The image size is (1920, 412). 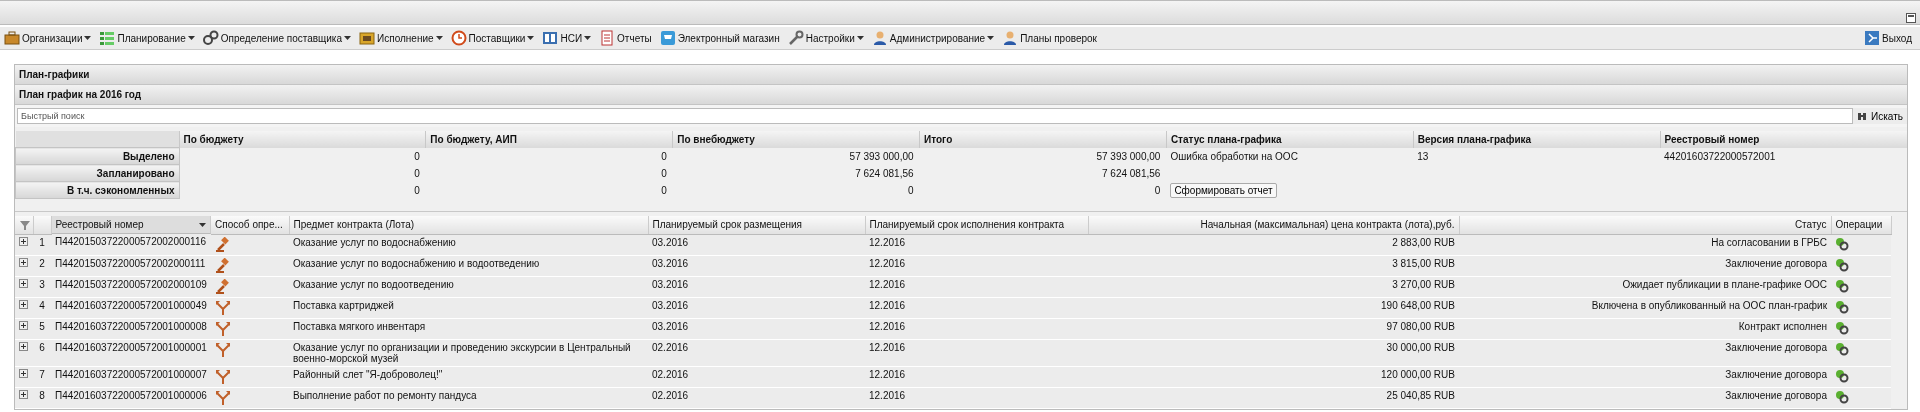 What do you see at coordinates (468, 397) in the screenshot?
I see `table-cell: Выполнение работ по ремонту пандуса` at bounding box center [468, 397].